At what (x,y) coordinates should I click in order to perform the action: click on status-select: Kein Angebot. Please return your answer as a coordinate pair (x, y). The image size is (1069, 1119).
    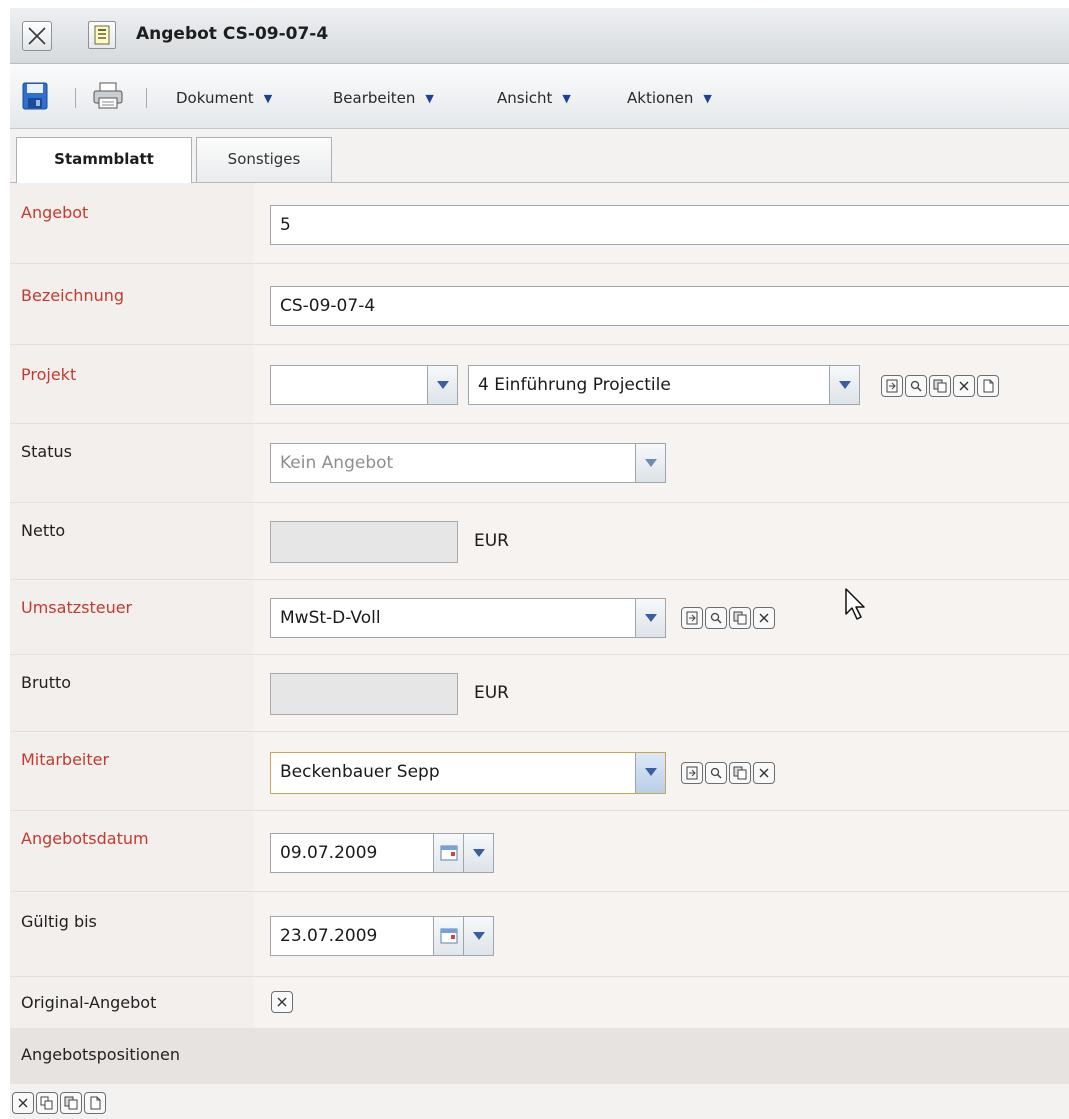
    Looking at the image, I should click on (468, 463).